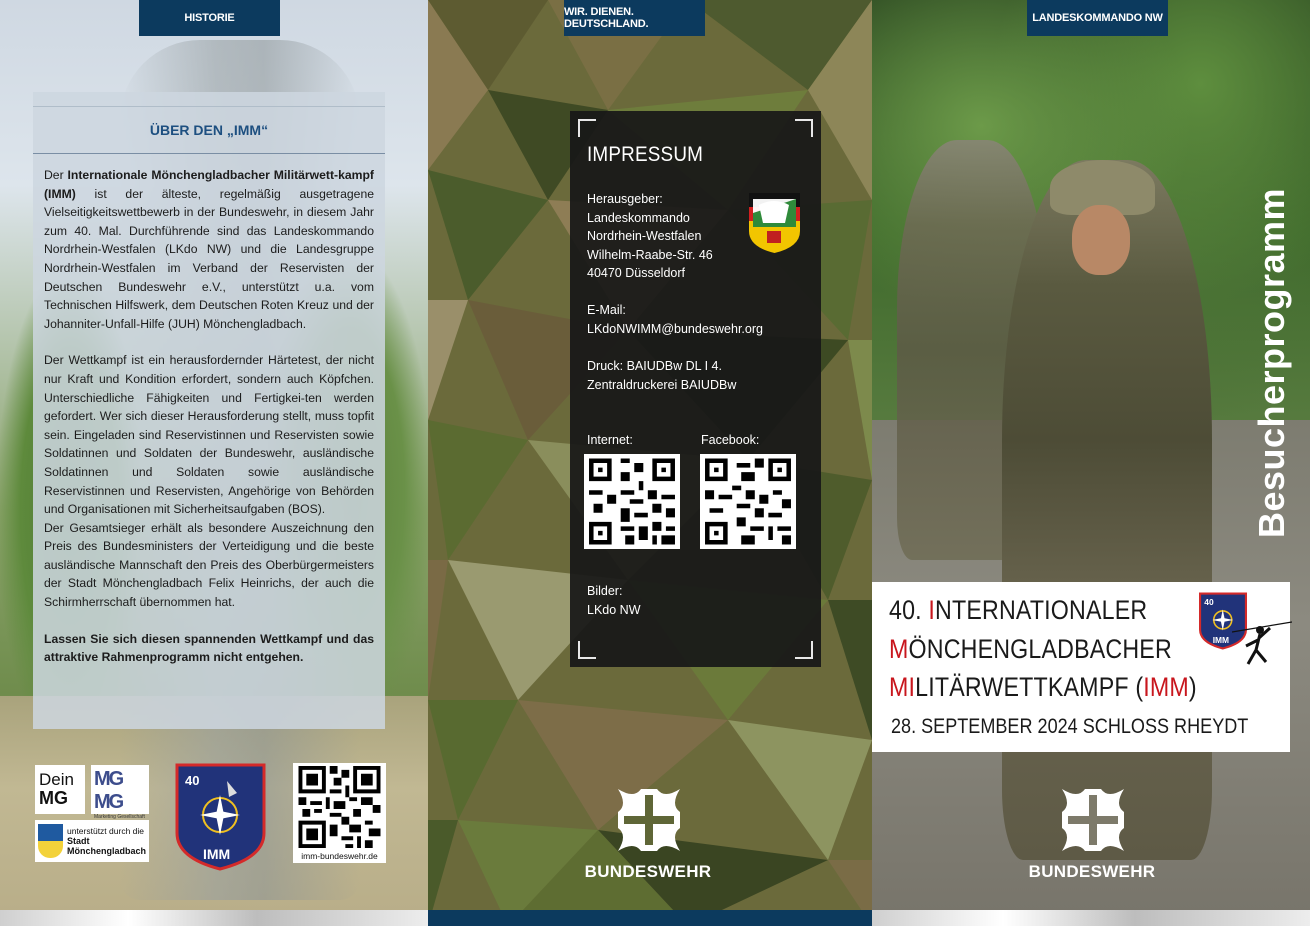  Describe the element at coordinates (1041, 610) in the screenshot. I see `title-l1-c: NTERNATIONALER` at that location.